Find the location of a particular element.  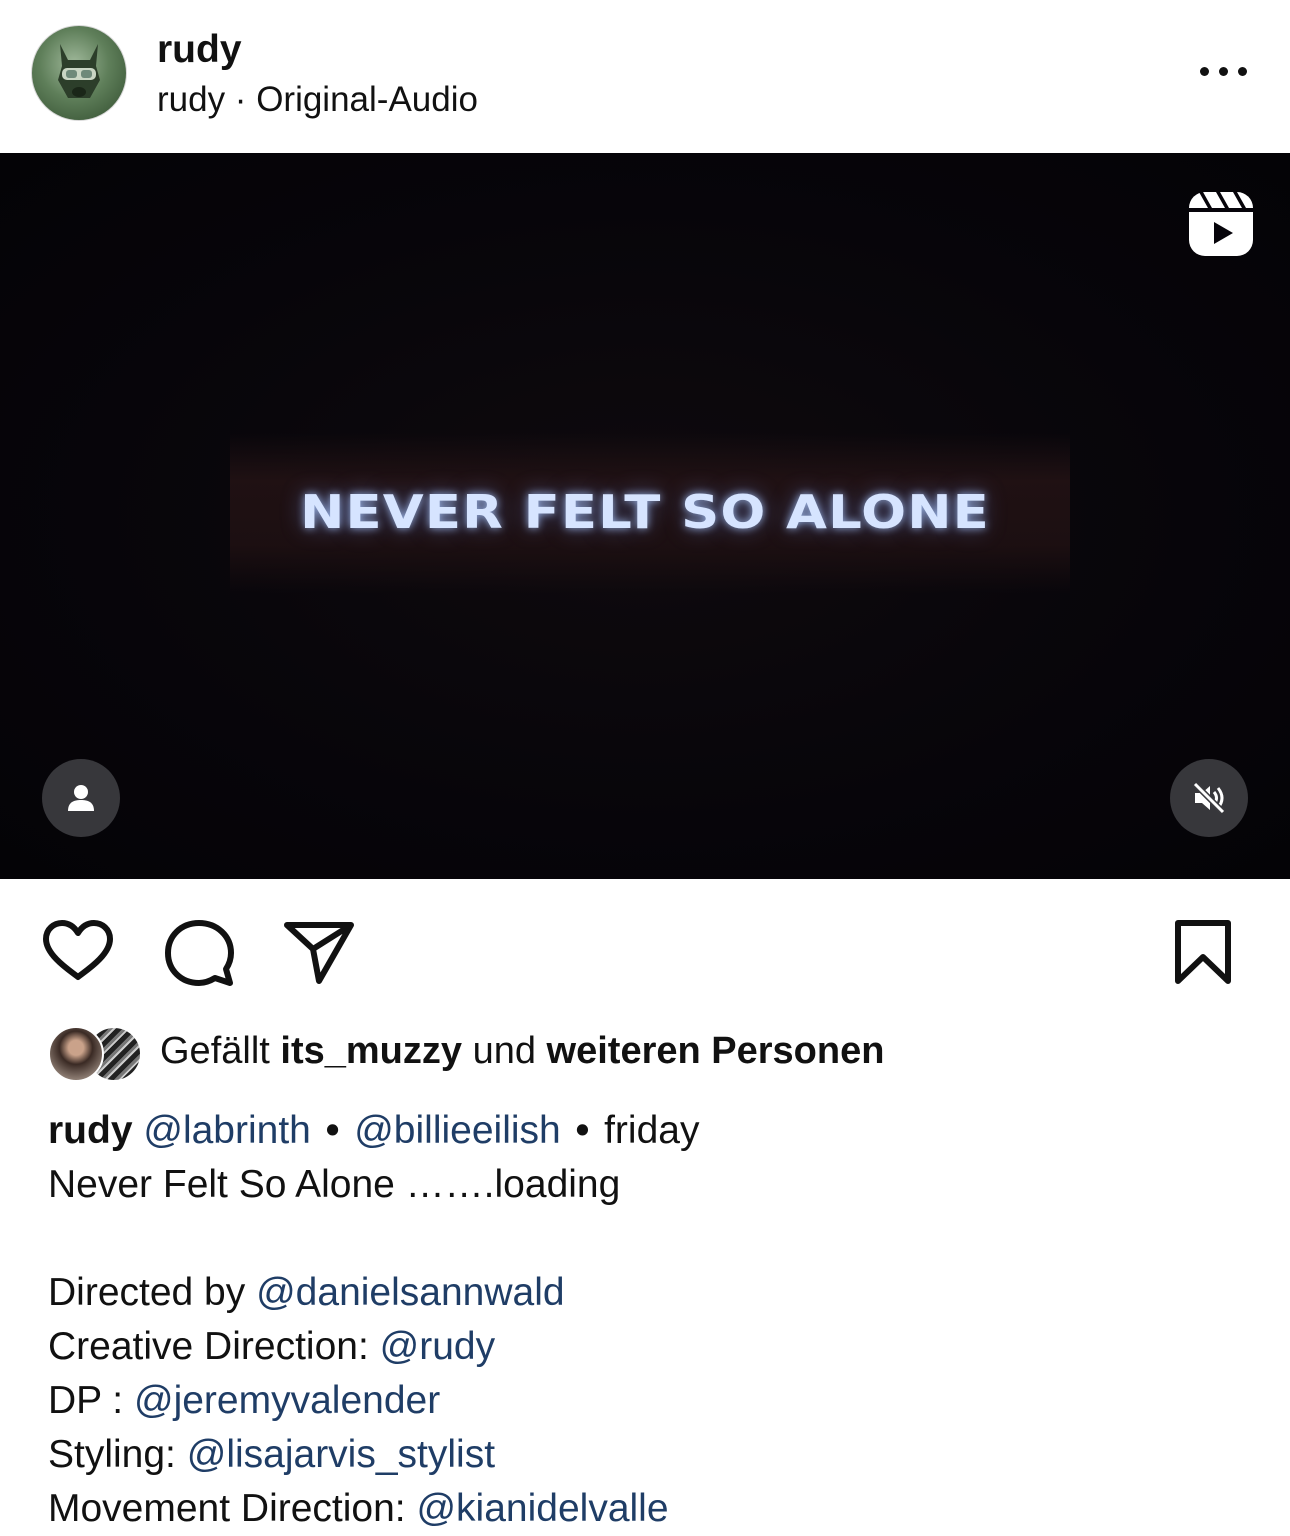

post-header: rudy rudy · Original-Audio is located at coordinates (645, 76).